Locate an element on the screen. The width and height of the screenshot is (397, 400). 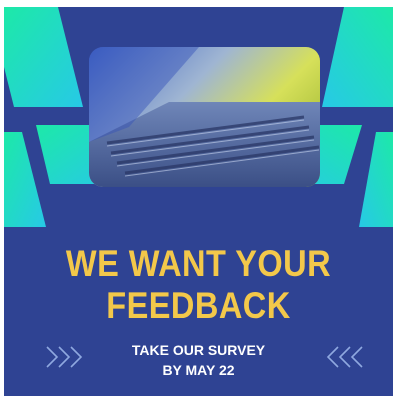
lower-right-shape is located at coordinates (376, 179).